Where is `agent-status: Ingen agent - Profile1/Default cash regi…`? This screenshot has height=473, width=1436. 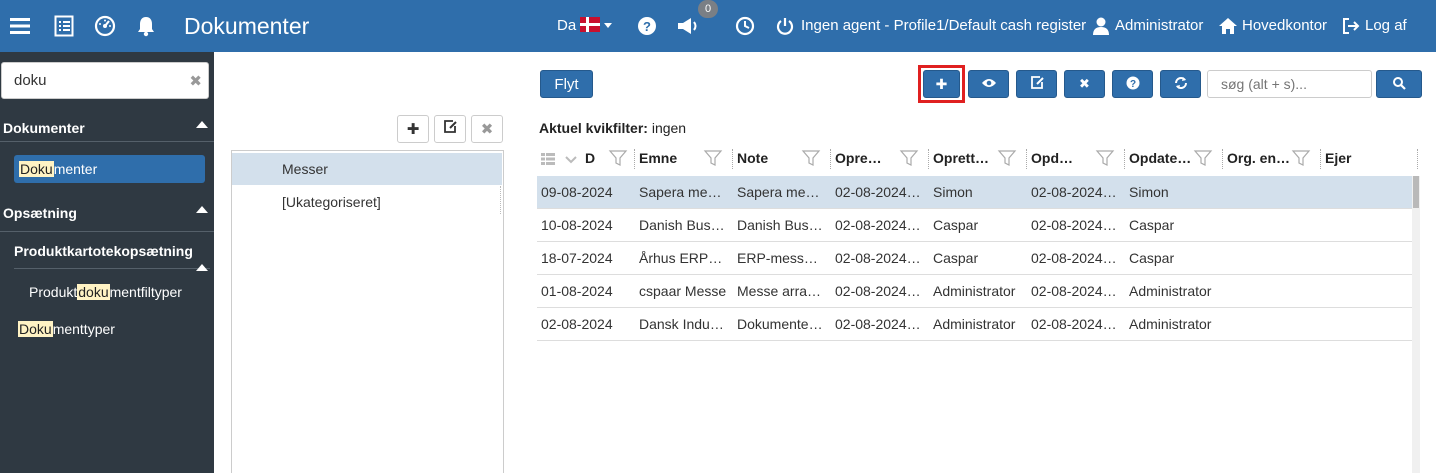 agent-status: Ingen agent - Profile1/Default cash regi… is located at coordinates (943, 26).